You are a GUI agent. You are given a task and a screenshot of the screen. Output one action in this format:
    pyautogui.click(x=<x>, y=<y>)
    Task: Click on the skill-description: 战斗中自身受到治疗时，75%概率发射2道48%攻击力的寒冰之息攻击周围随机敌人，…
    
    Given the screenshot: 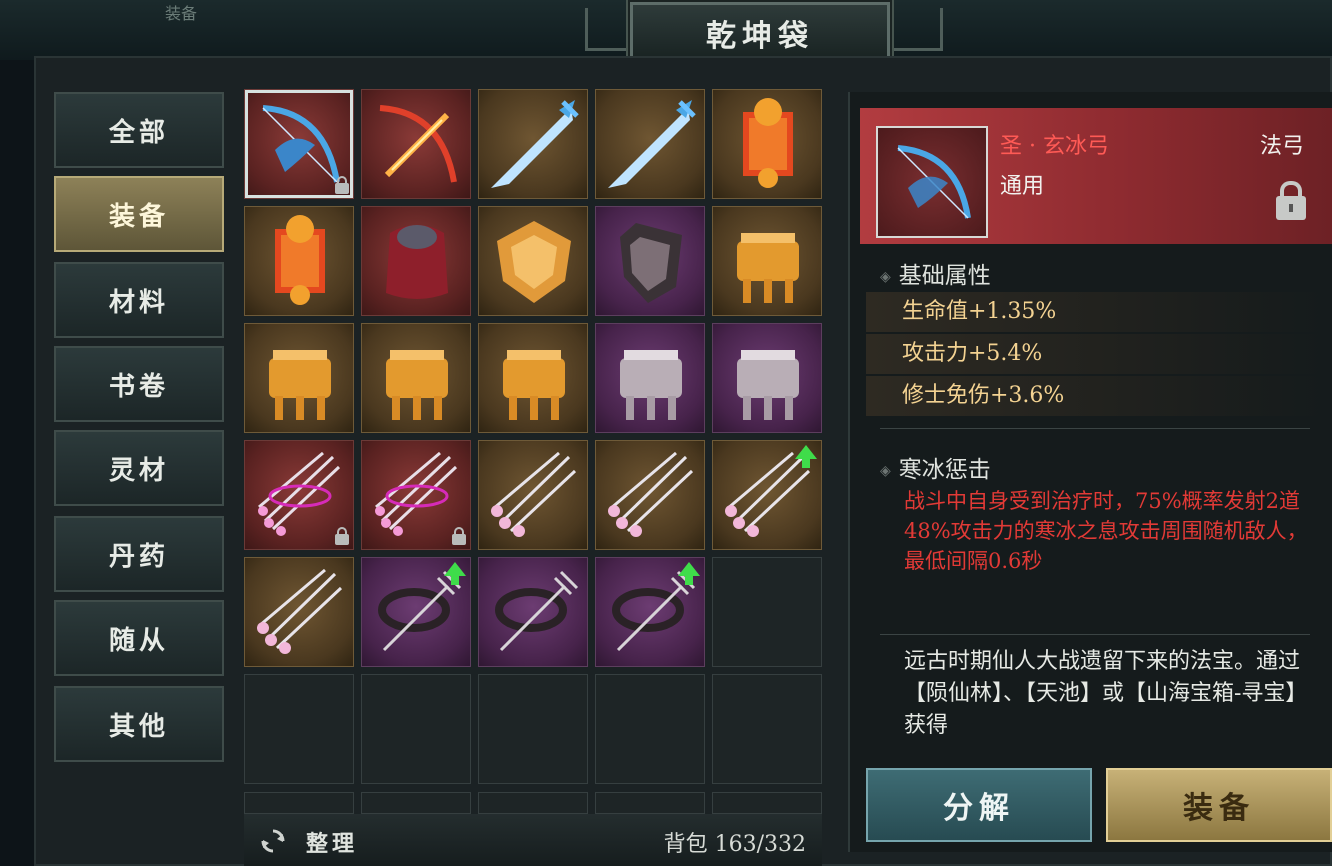 What is the action you would take?
    pyautogui.click(x=1106, y=531)
    